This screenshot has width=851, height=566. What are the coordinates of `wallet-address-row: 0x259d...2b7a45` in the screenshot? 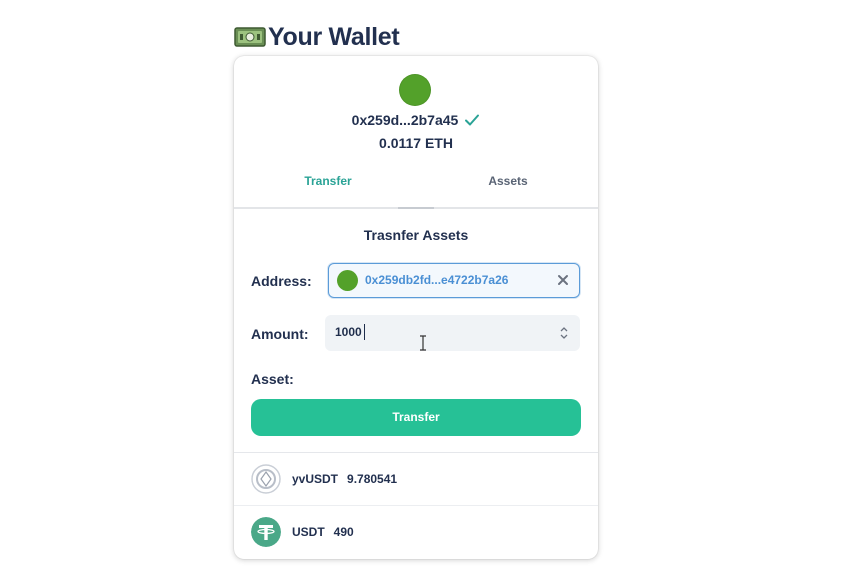 It's located at (416, 120).